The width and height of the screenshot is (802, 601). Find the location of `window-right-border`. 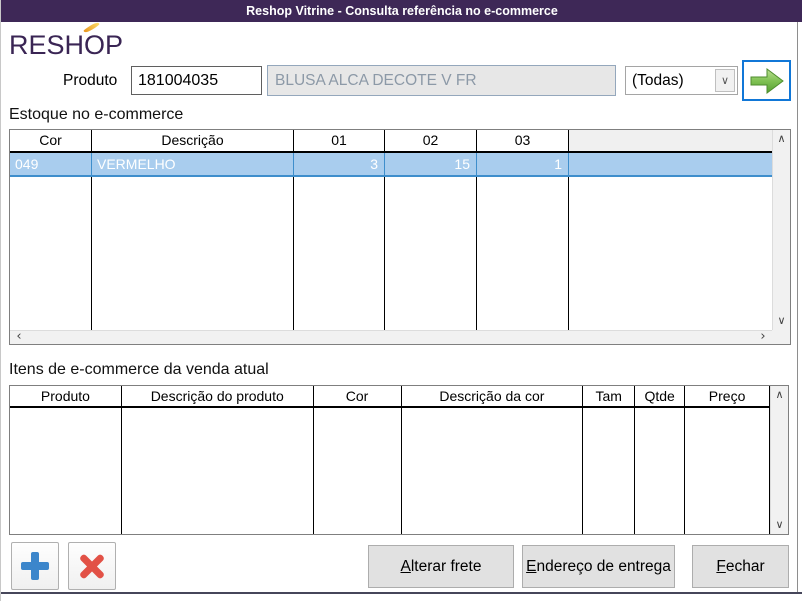

window-right-border is located at coordinates (797, 307).